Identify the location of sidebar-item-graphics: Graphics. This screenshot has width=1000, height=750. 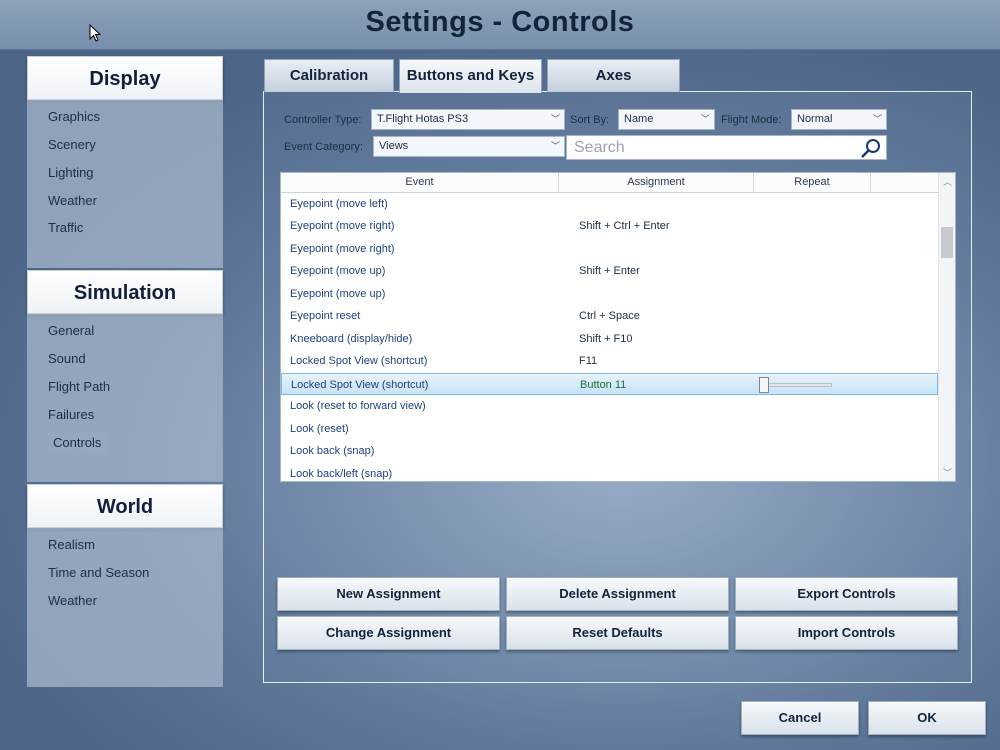
(74, 117).